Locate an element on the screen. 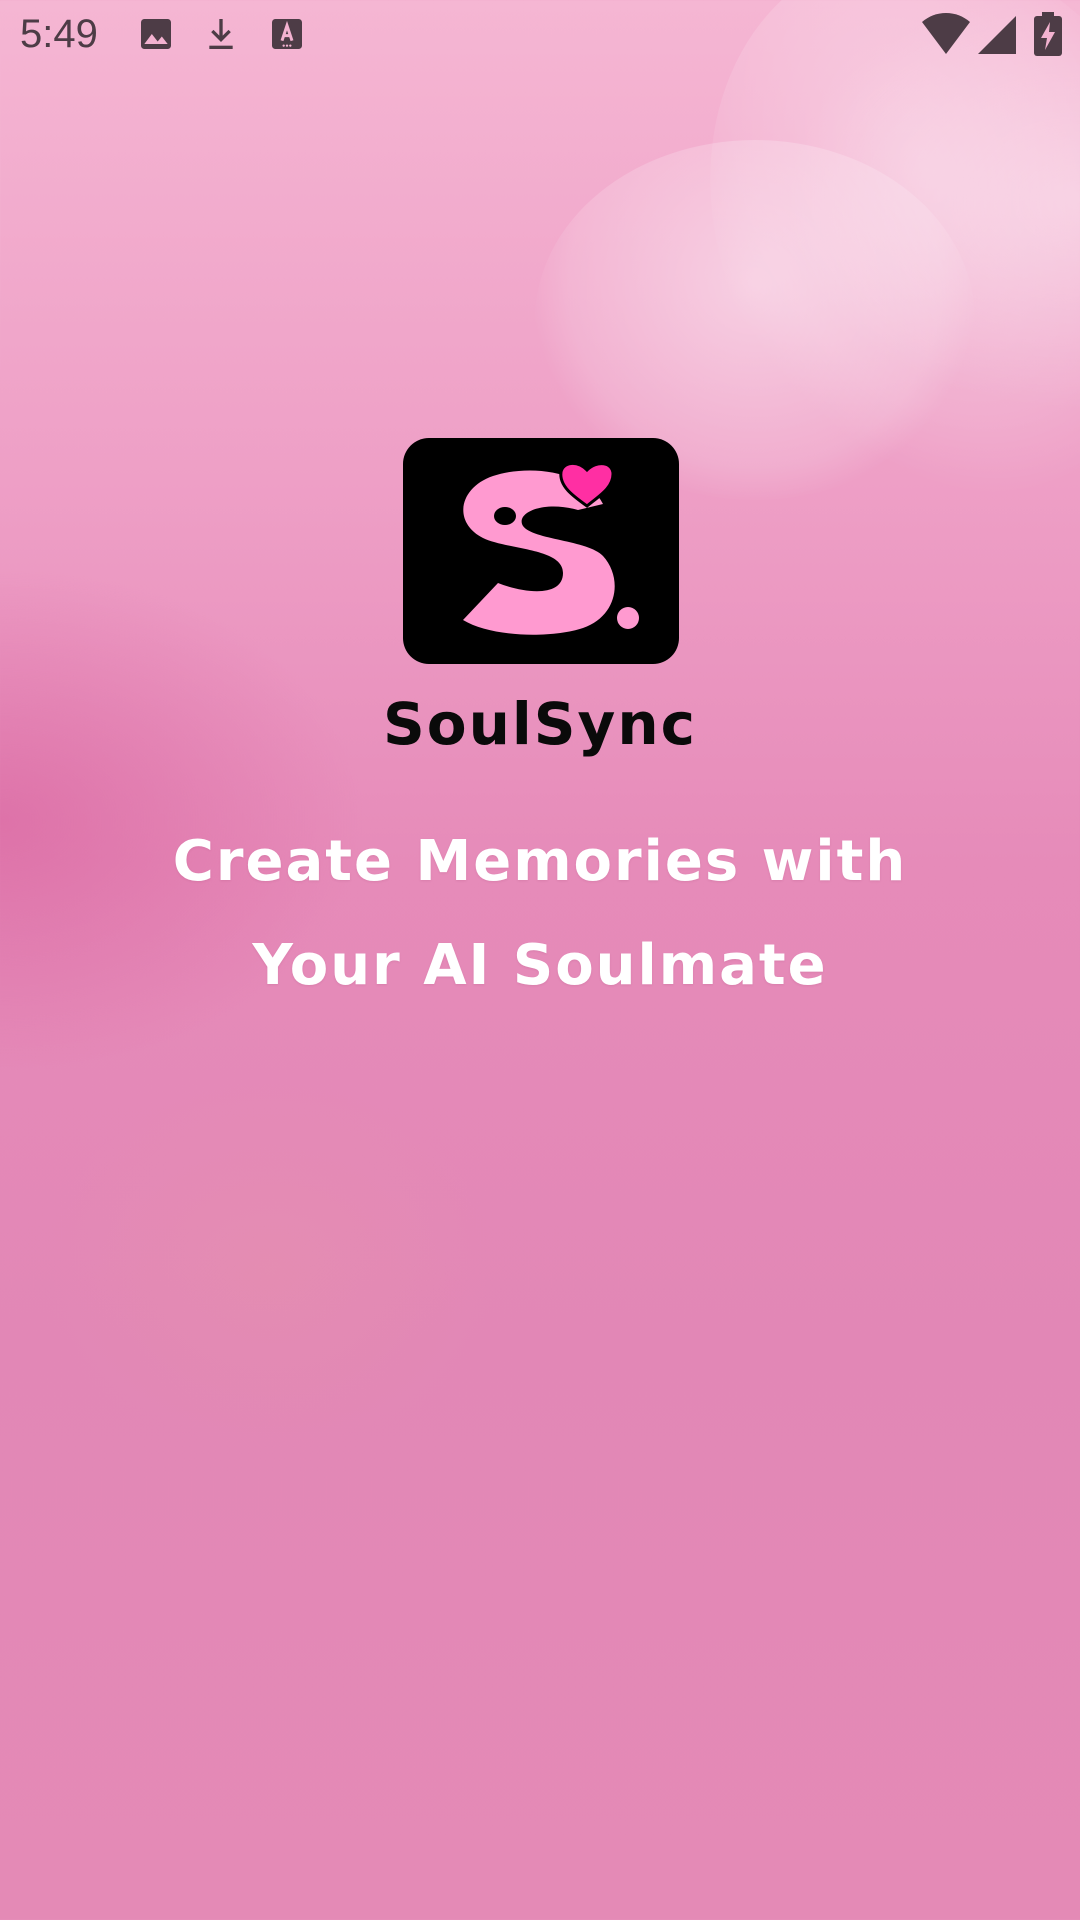 Image resolution: width=1080 pixels, height=1920 pixels. wifi-icon is located at coordinates (946, 34).